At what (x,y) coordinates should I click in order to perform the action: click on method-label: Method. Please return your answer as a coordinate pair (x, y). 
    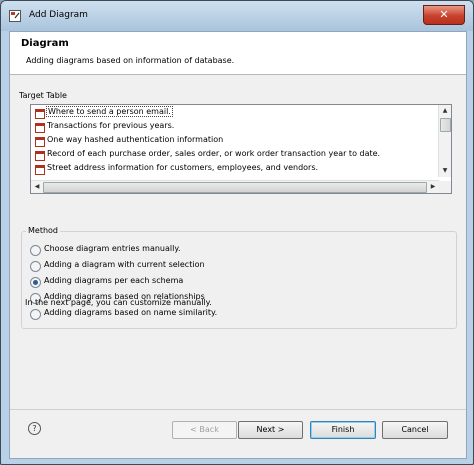
    Looking at the image, I should click on (43, 230).